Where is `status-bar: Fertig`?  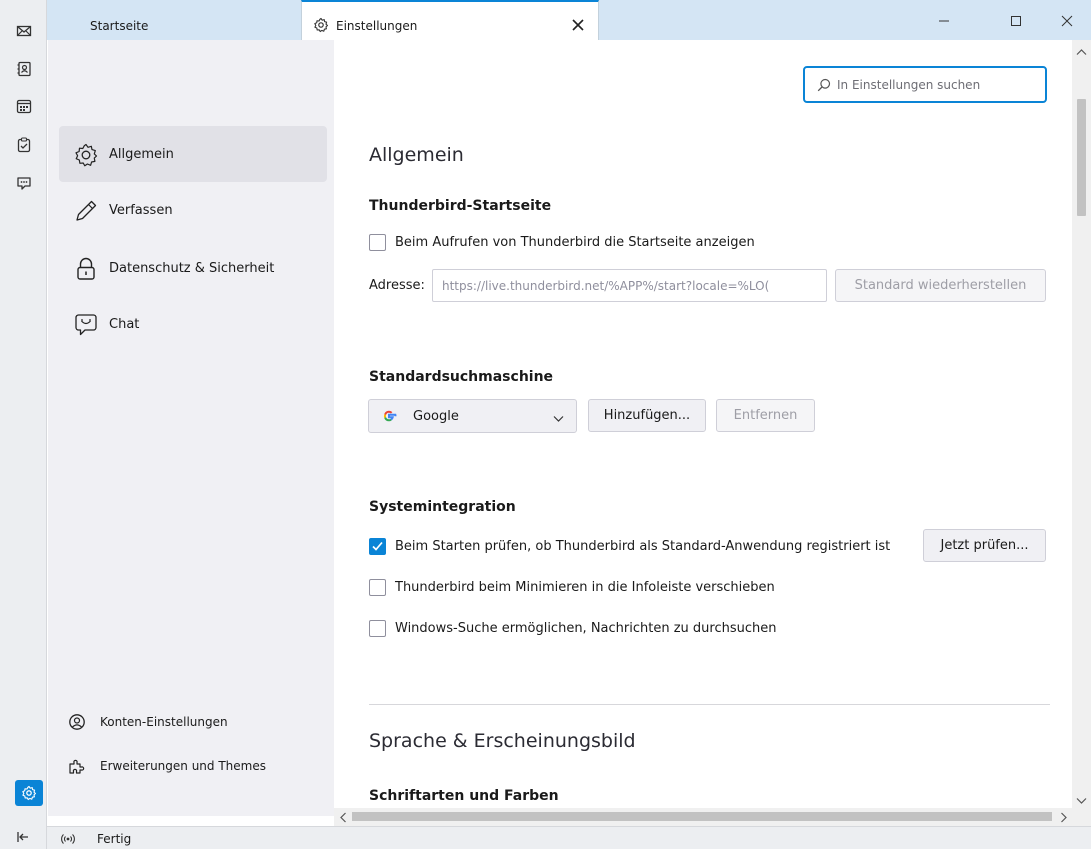 status-bar: Fertig is located at coordinates (569, 837).